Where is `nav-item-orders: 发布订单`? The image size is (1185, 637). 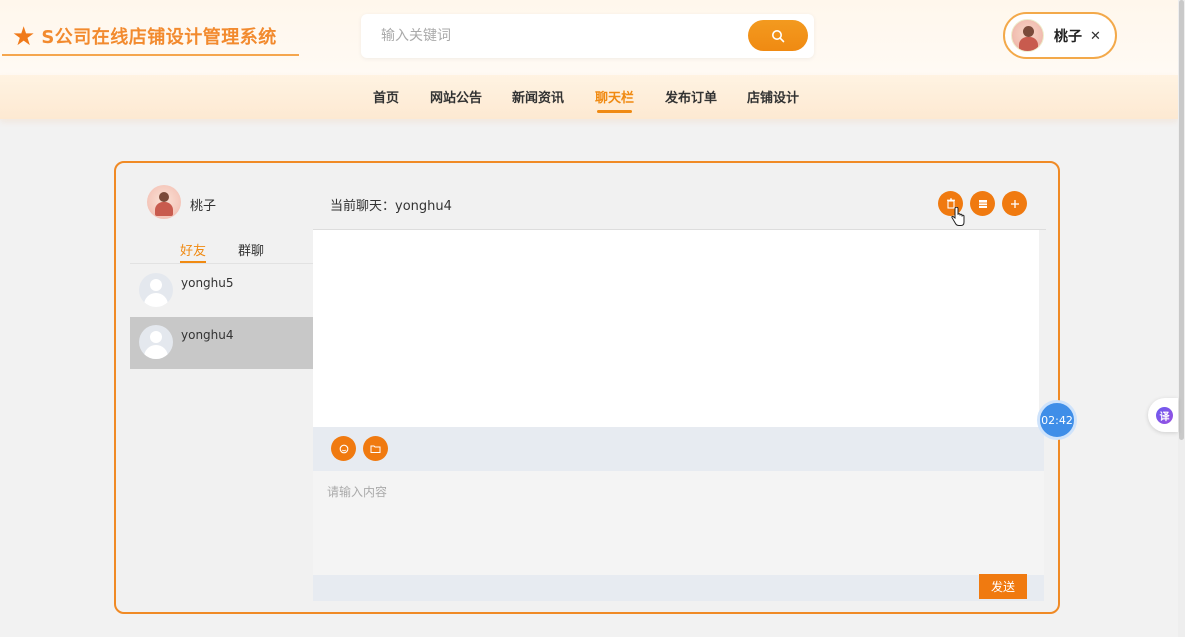
nav-item-orders: 发布订单 is located at coordinates (691, 98).